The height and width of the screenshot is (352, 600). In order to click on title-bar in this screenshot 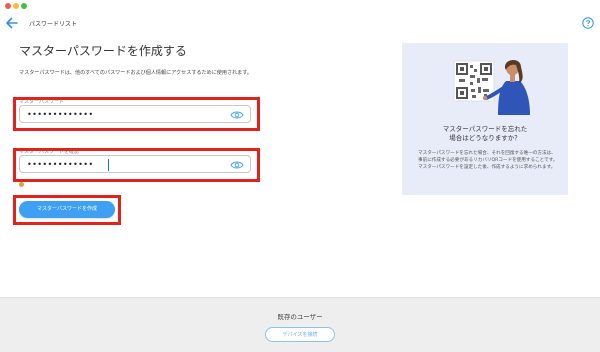, I will do `click(300, 5)`.